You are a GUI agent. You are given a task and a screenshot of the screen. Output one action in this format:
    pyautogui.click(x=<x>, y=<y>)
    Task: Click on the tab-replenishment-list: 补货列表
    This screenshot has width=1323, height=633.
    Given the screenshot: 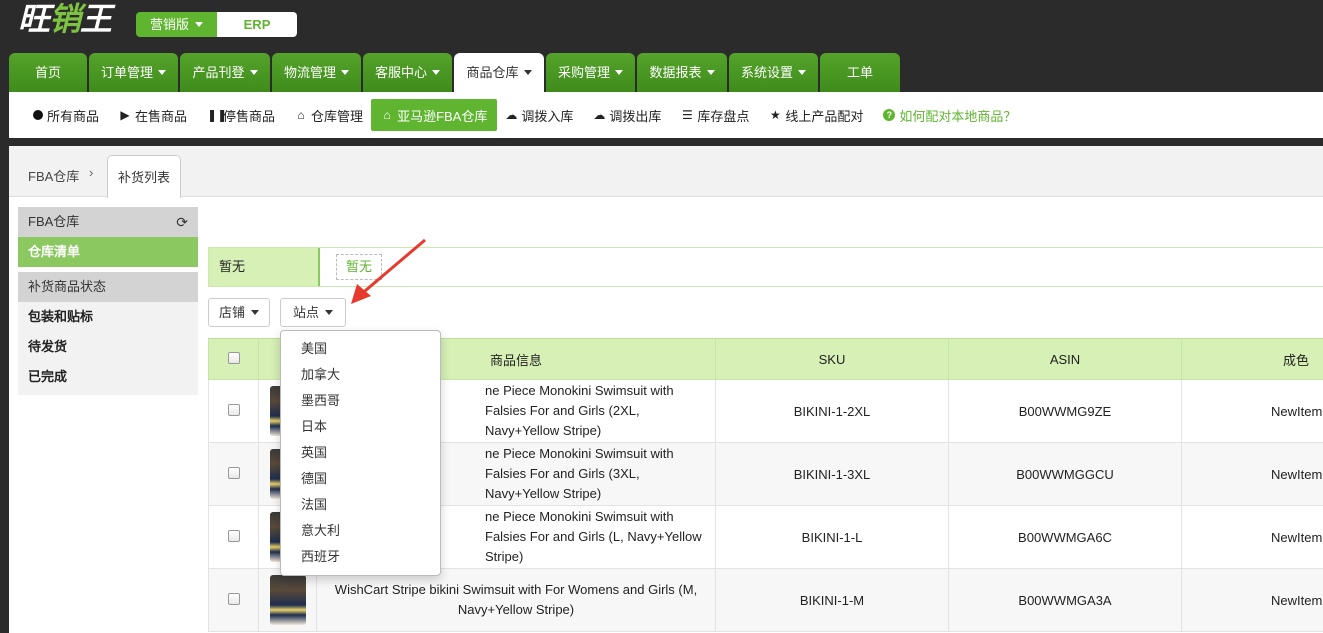 What is the action you would take?
    pyautogui.click(x=144, y=176)
    